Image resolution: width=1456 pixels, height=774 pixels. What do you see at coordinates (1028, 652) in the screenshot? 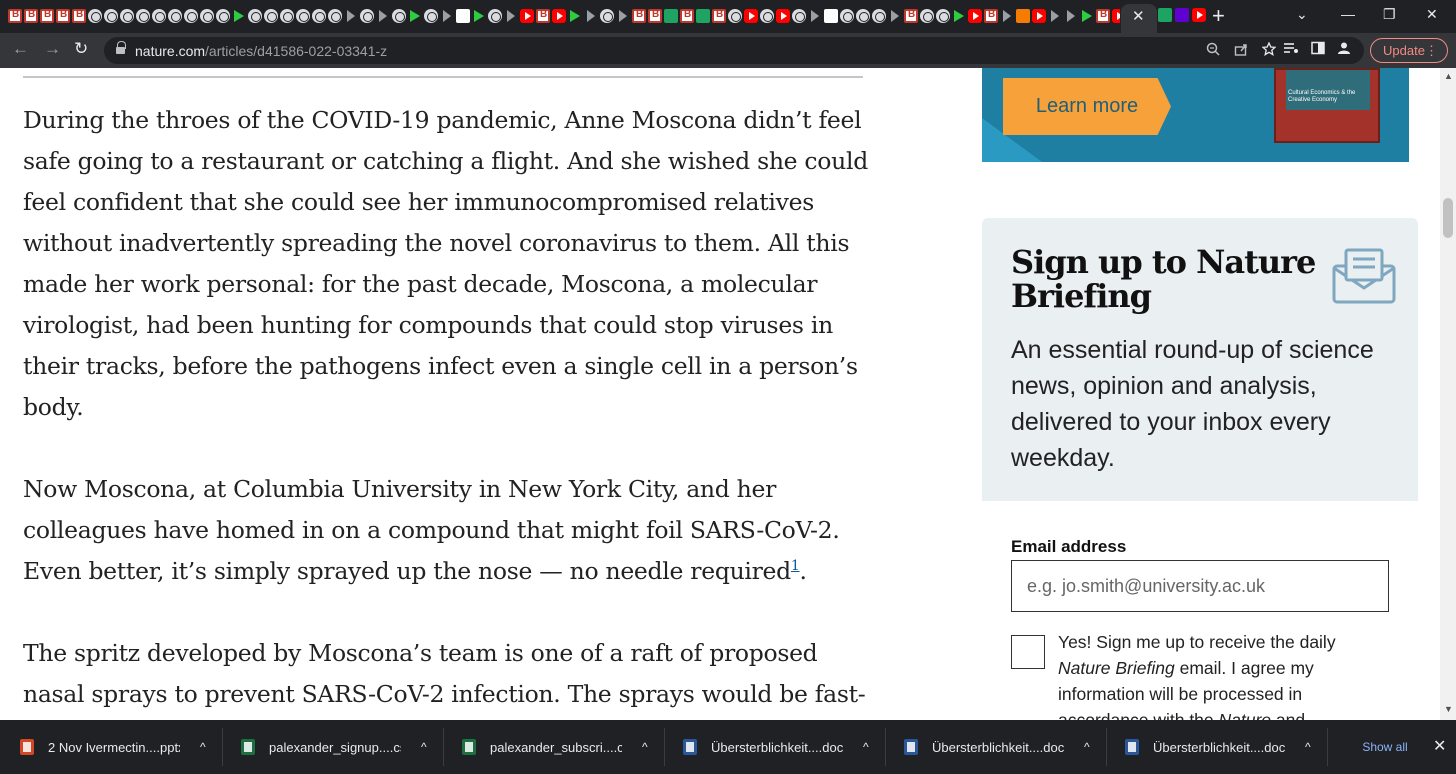
I see `consent-checkbox` at bounding box center [1028, 652].